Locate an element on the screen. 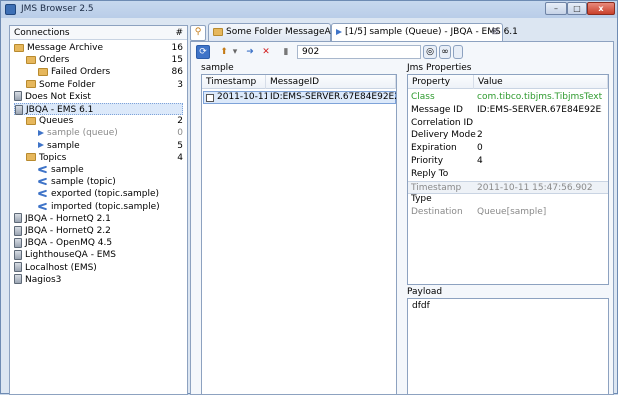  export-icon: ⬆ is located at coordinates (224, 52).